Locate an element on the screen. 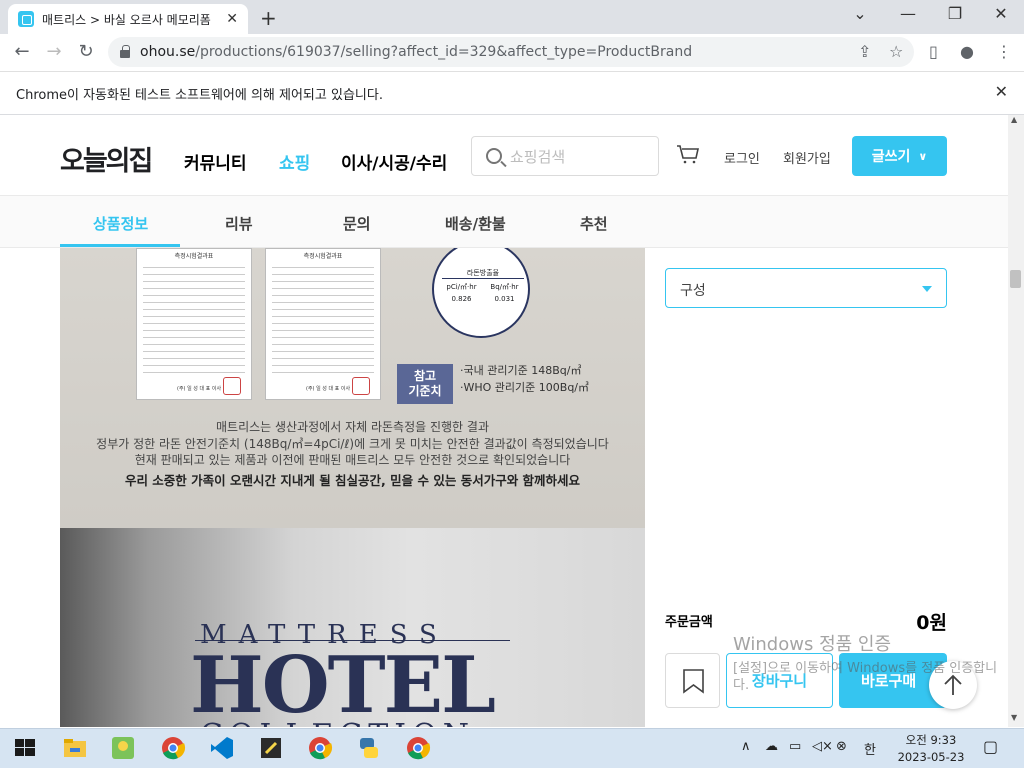  tab-shipping-refund: 배송/환불 is located at coordinates (475, 223).